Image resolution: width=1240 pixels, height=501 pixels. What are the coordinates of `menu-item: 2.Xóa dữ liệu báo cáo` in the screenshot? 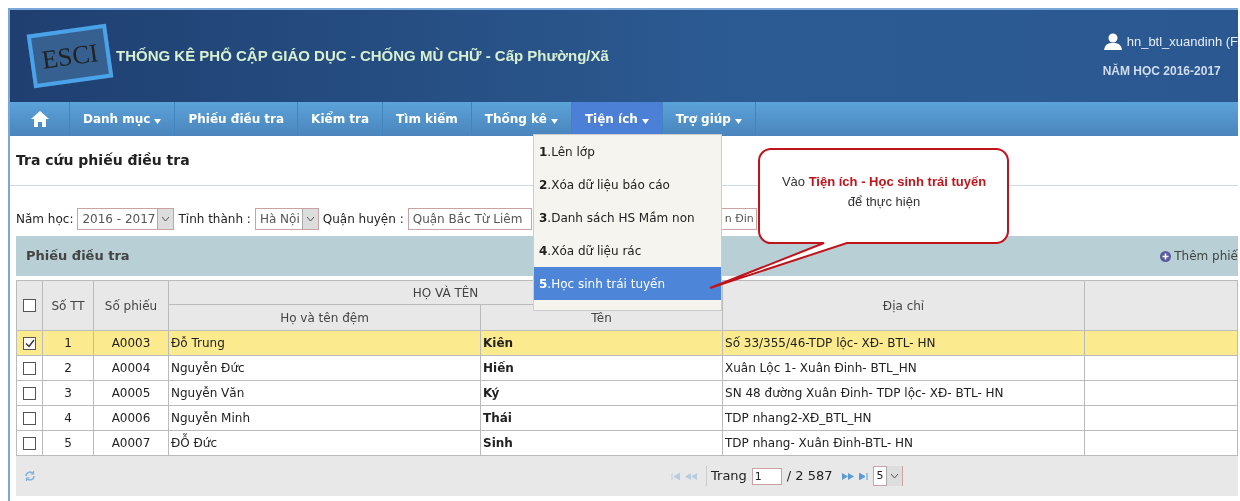 It's located at (627, 184).